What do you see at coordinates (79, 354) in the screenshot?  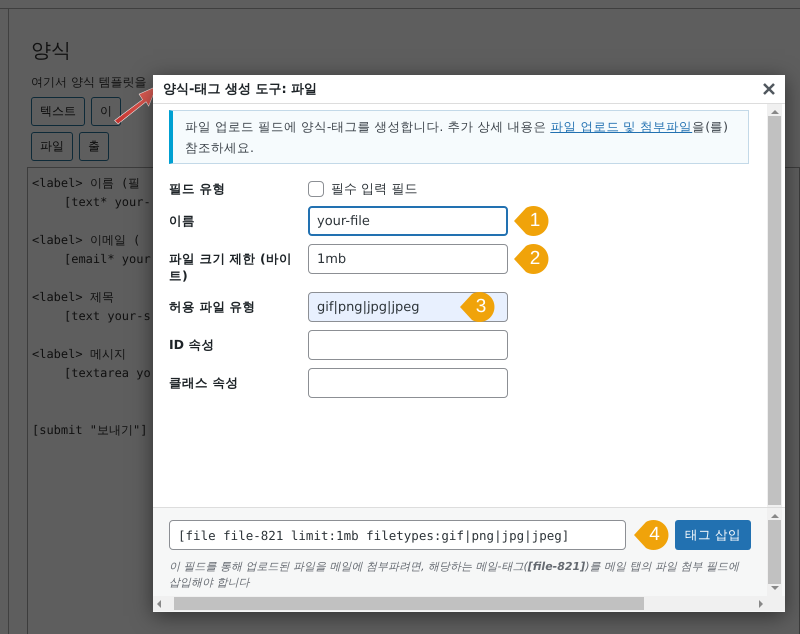 I see `code-line: <label> 메시지` at bounding box center [79, 354].